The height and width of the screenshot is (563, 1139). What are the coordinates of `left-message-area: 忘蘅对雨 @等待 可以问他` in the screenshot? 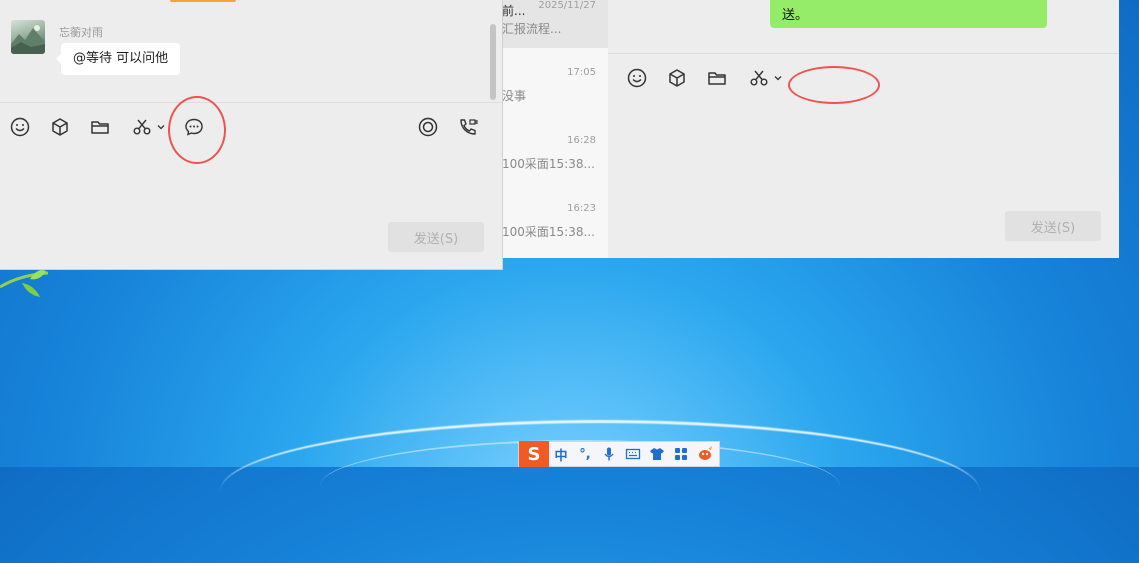 It's located at (251, 51).